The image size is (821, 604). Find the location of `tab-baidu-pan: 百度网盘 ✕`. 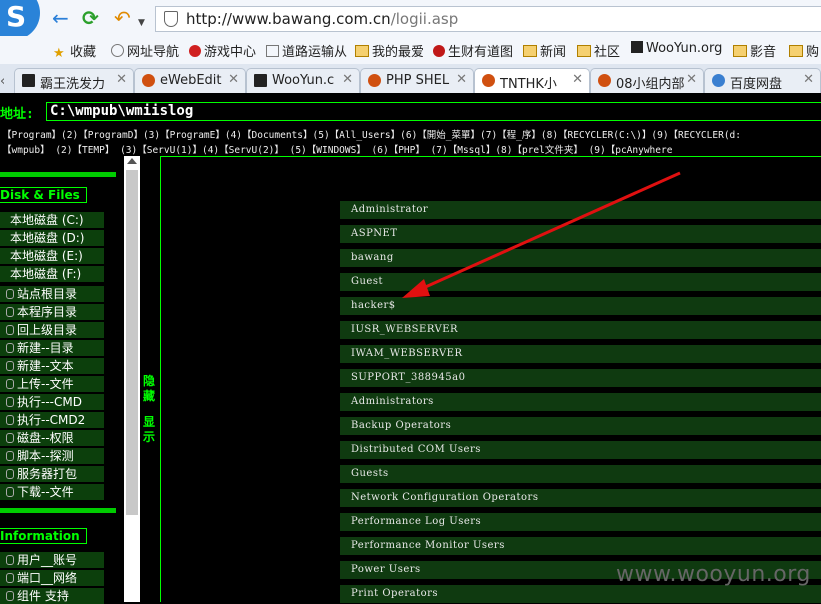

tab-baidu-pan: 百度网盘 ✕ is located at coordinates (762, 80).